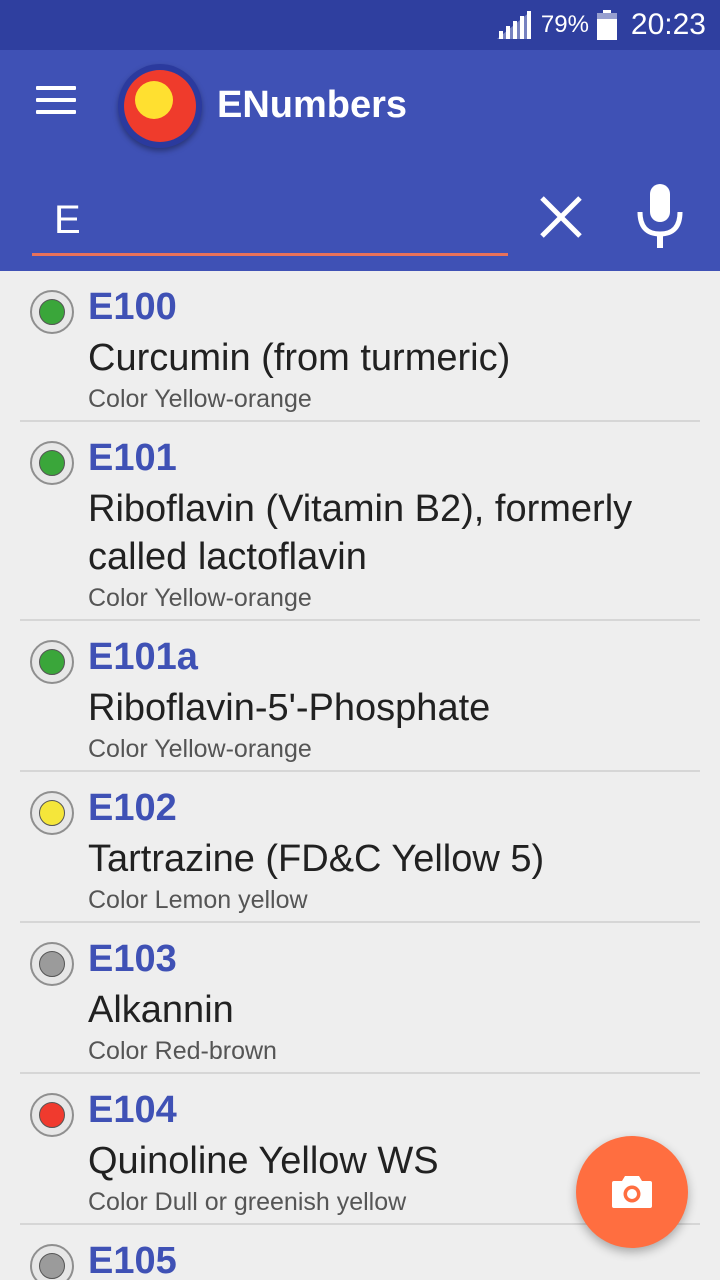  I want to click on app-title: ENumbers, so click(312, 105).